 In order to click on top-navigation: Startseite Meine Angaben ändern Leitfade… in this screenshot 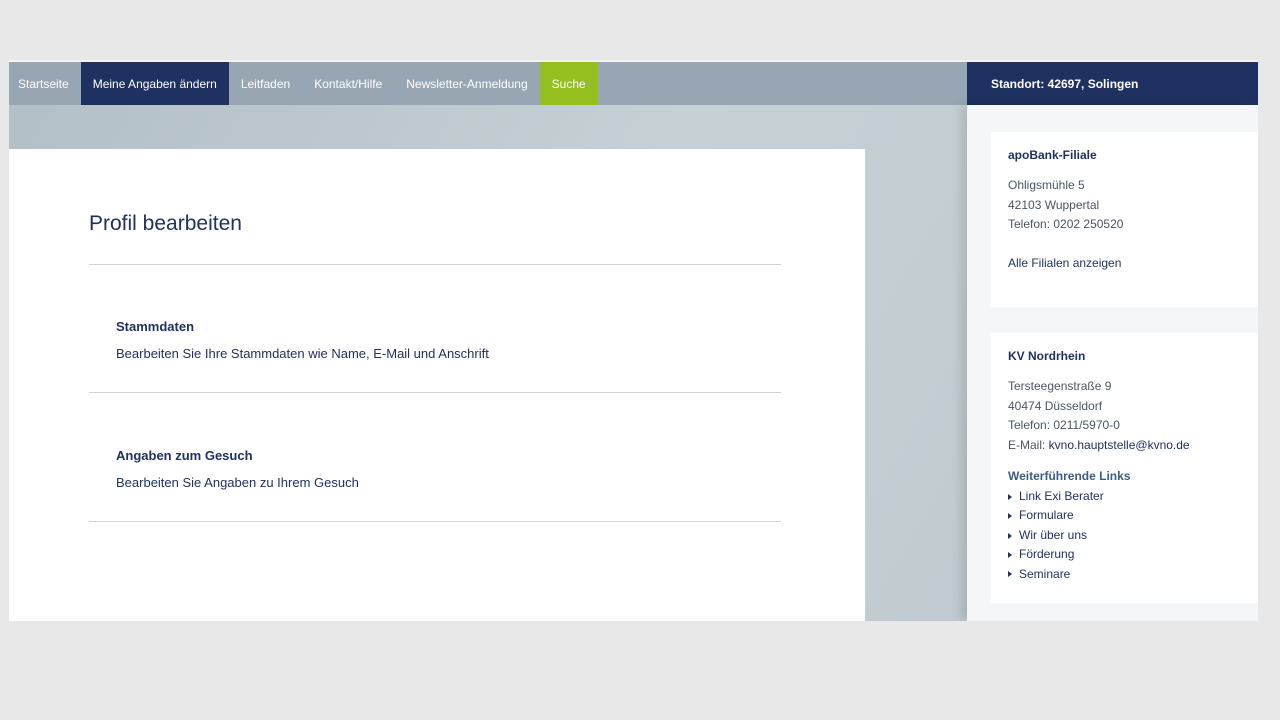, I will do `click(488, 83)`.